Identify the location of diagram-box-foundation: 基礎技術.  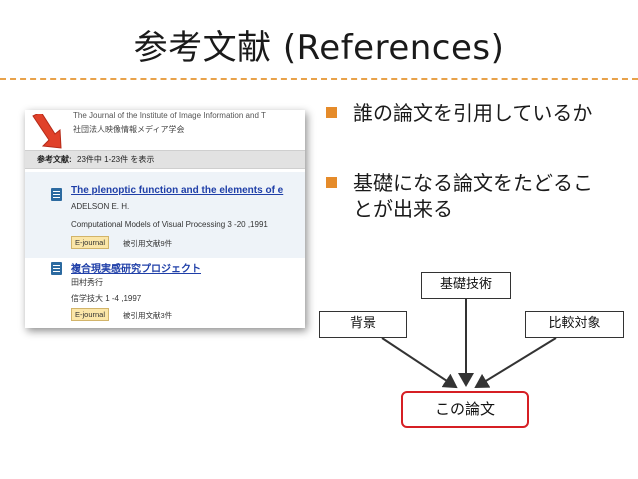
(466, 285).